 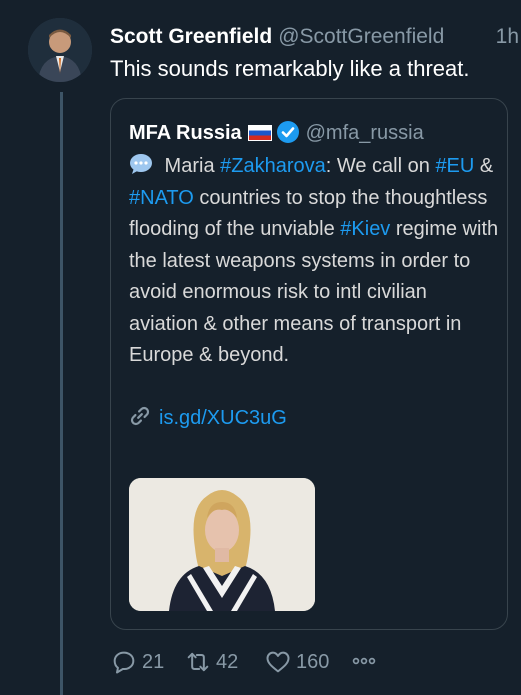 I want to click on quoted-author-name: MFA Russia, so click(x=185, y=133).